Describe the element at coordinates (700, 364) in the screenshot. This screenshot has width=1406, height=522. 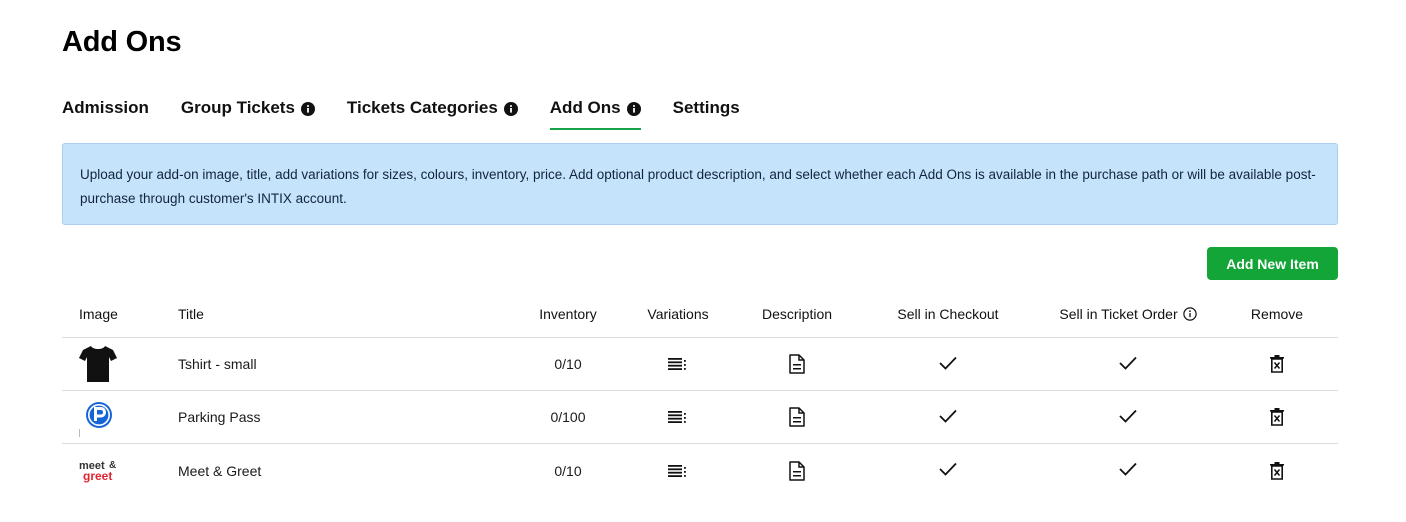
I see `table-row: Tshirt - small 0/10` at that location.